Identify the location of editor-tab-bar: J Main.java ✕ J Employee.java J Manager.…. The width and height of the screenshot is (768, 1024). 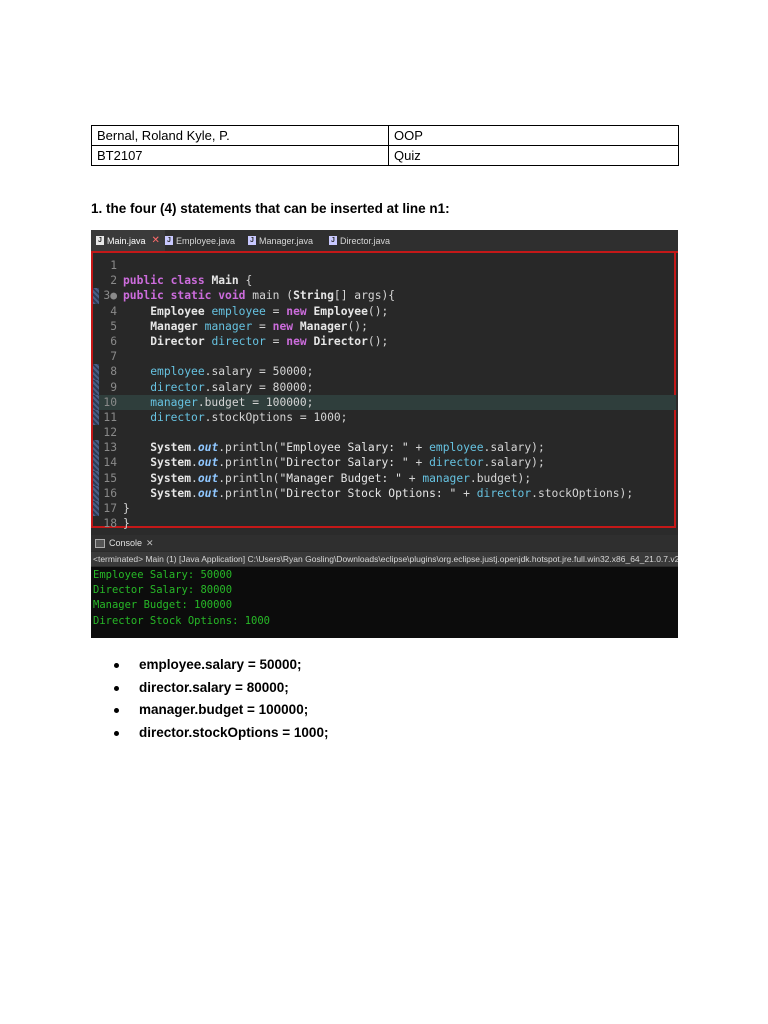
(384, 241).